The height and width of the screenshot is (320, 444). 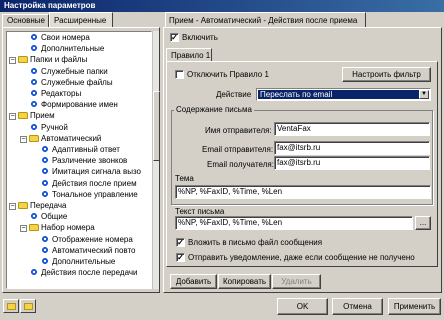 I want to click on tree-item: Общие, so click(x=48, y=217).